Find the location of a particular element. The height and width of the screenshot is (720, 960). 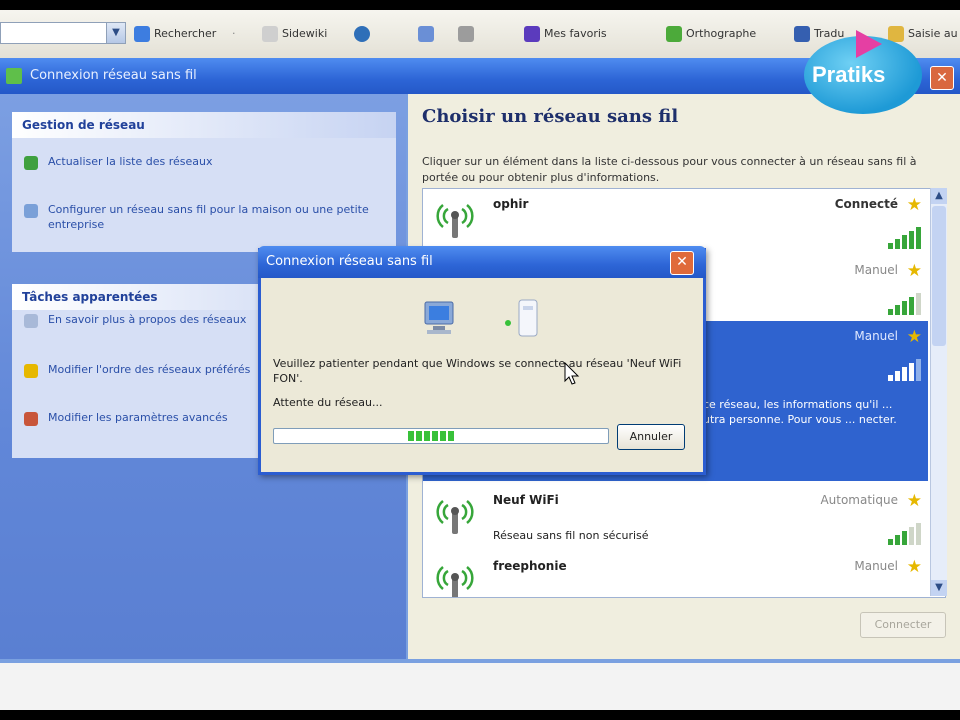

network-name: Neuf WiFi is located at coordinates (526, 500).